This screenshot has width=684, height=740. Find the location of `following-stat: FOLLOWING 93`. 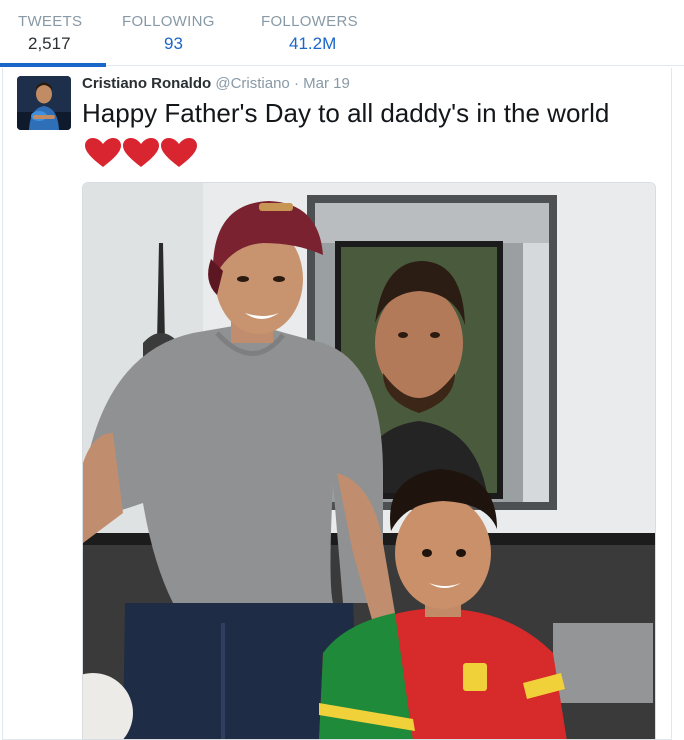

following-stat: FOLLOWING 93 is located at coordinates (178, 33).